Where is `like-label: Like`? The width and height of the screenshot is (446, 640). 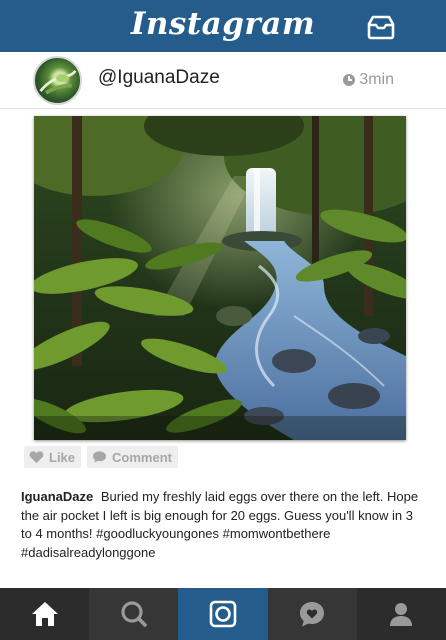
like-label: Like is located at coordinates (62, 457).